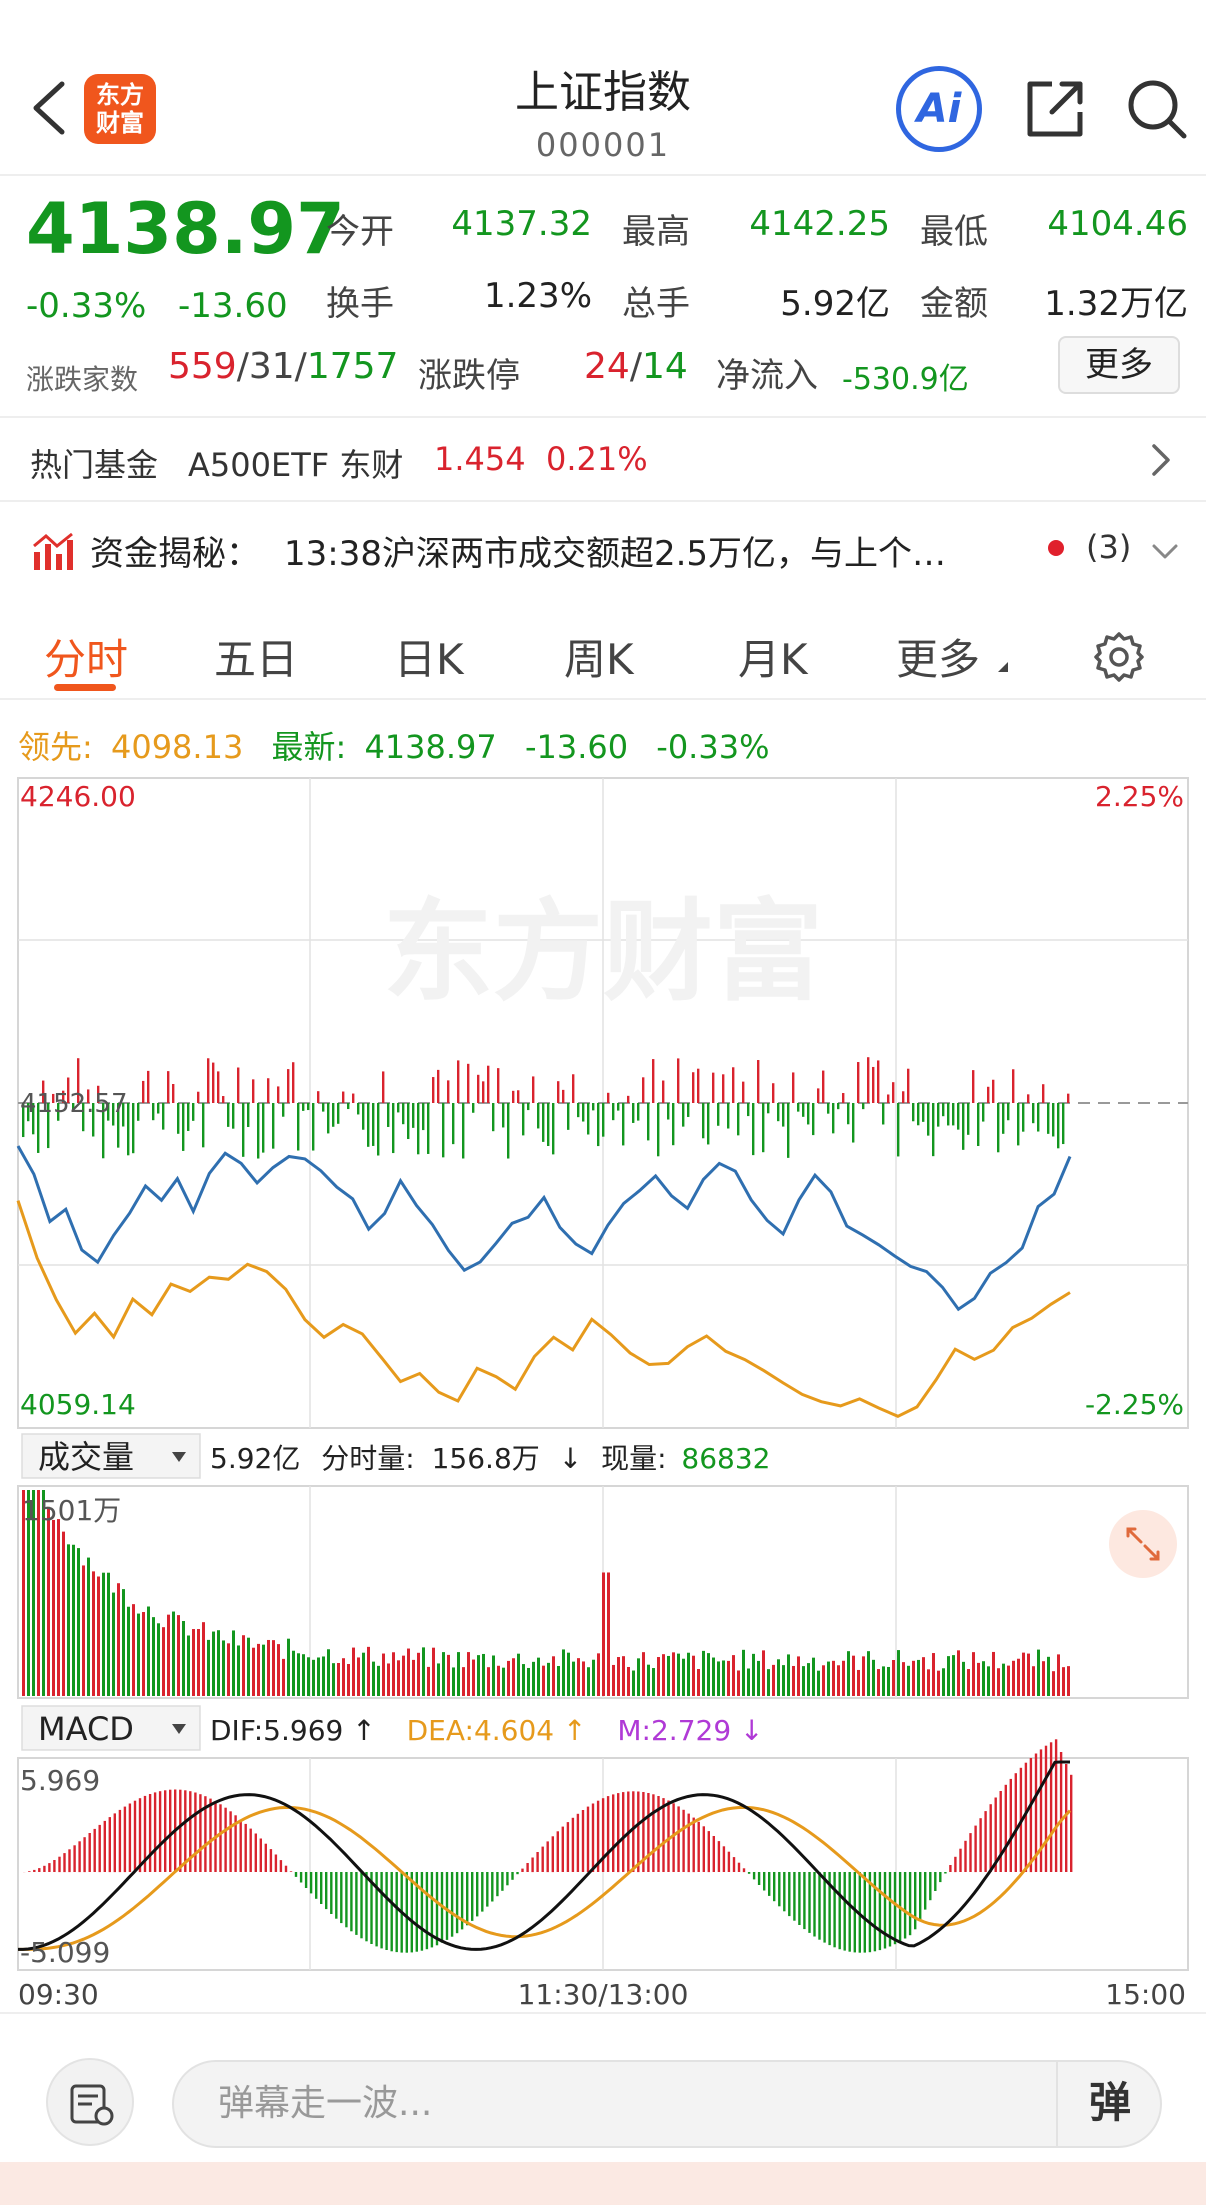 This screenshot has width=1206, height=2205. What do you see at coordinates (603, 550) in the screenshot?
I see `news-ticker: 资金揭秘： 13:38沪深两市成交额超2.5万亿，与上个… (3)` at bounding box center [603, 550].